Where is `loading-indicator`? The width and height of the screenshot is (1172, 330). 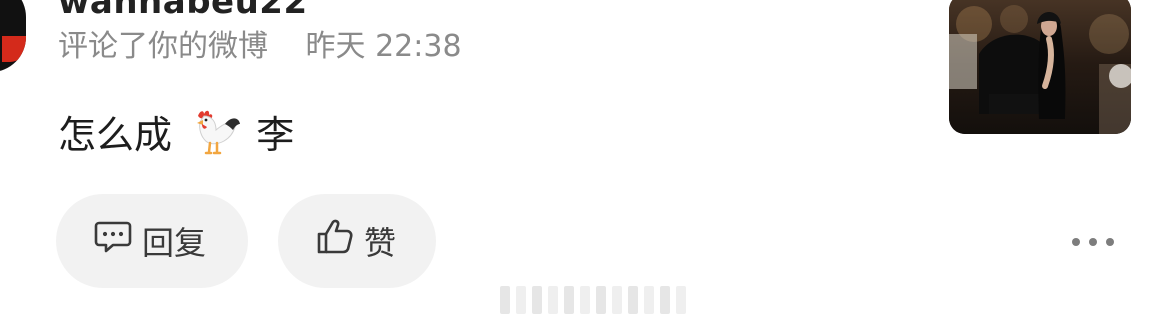 loading-indicator is located at coordinates (593, 300).